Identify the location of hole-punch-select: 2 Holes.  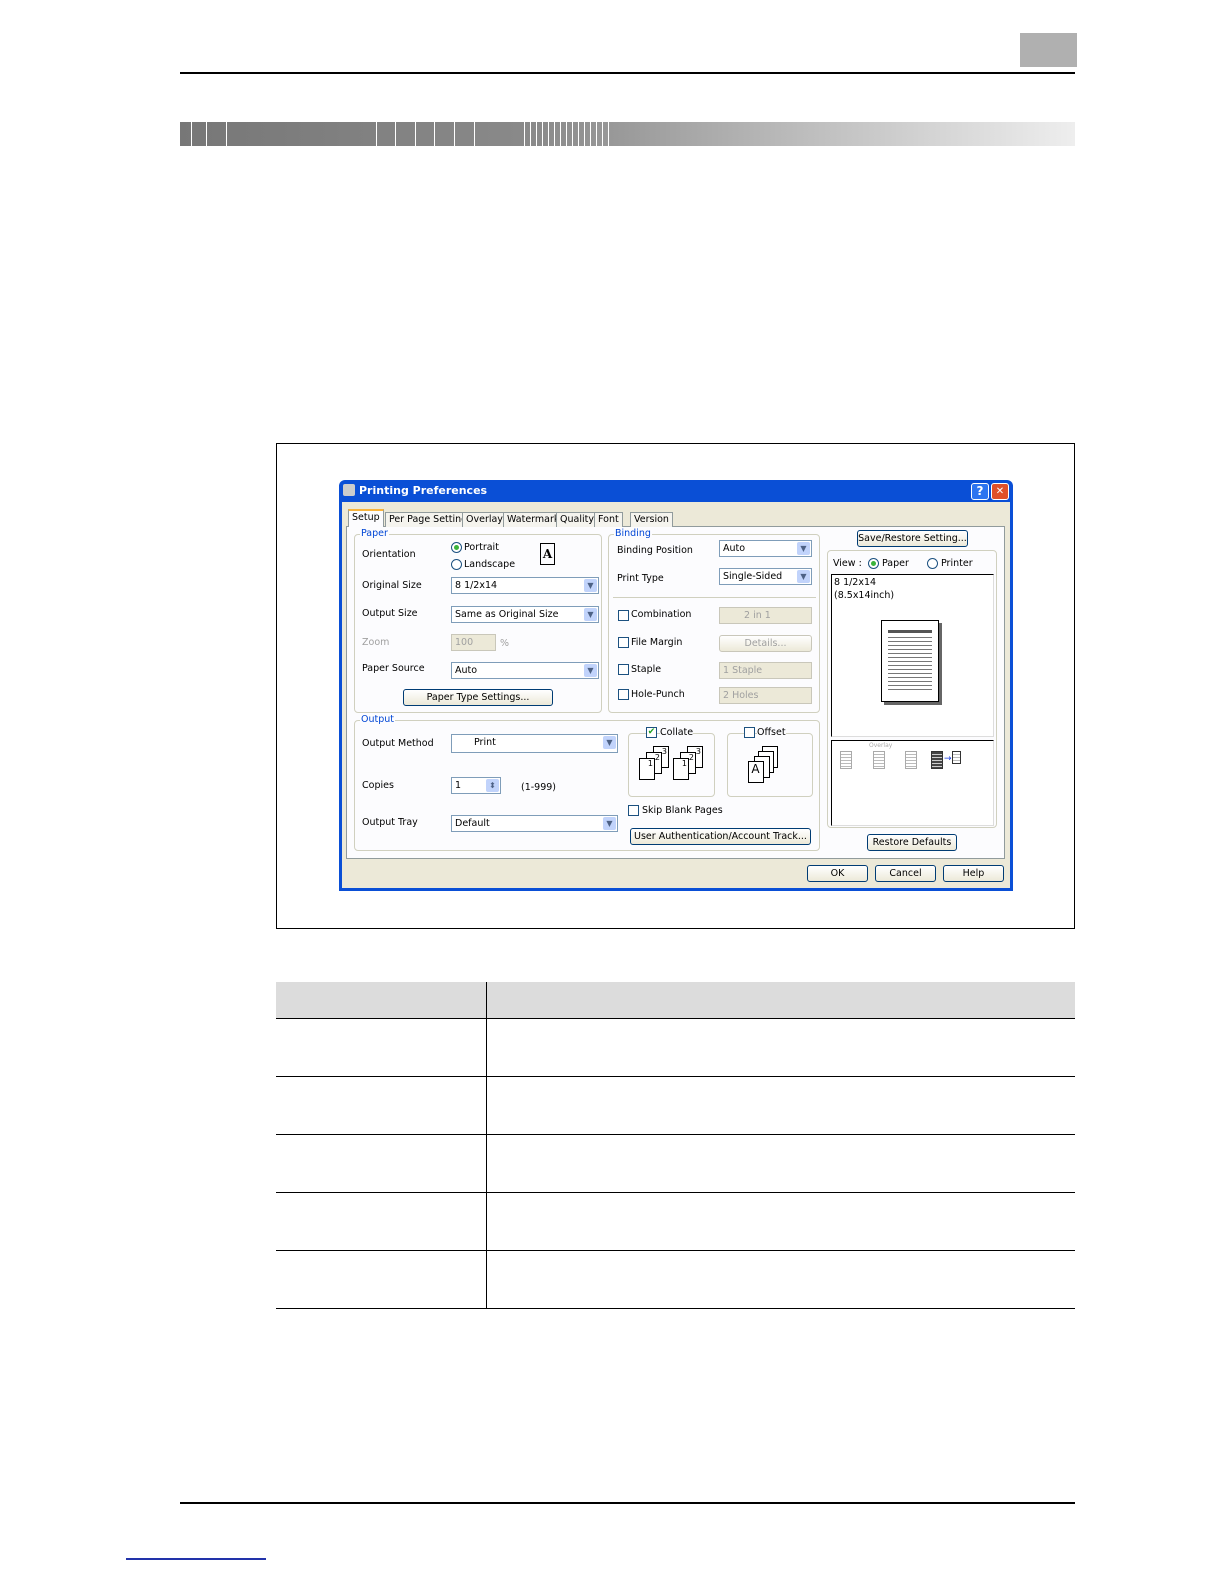
(765, 695).